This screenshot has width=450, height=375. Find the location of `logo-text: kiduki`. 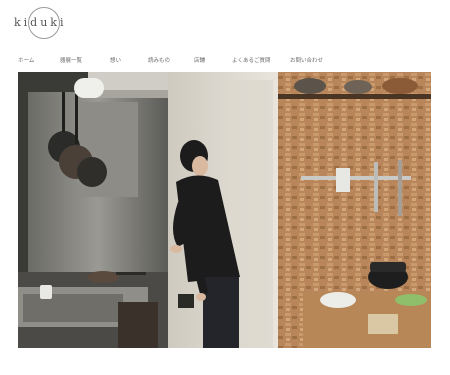

logo-text: kiduki is located at coordinates (40, 22).